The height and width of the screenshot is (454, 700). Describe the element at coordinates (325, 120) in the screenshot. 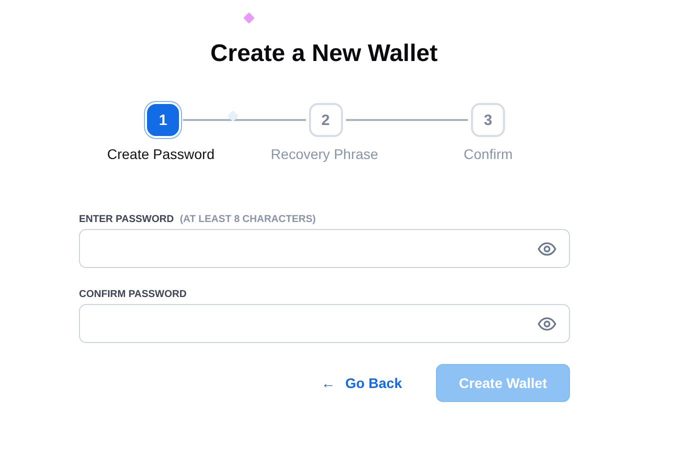

I see `step-number: 2` at that location.